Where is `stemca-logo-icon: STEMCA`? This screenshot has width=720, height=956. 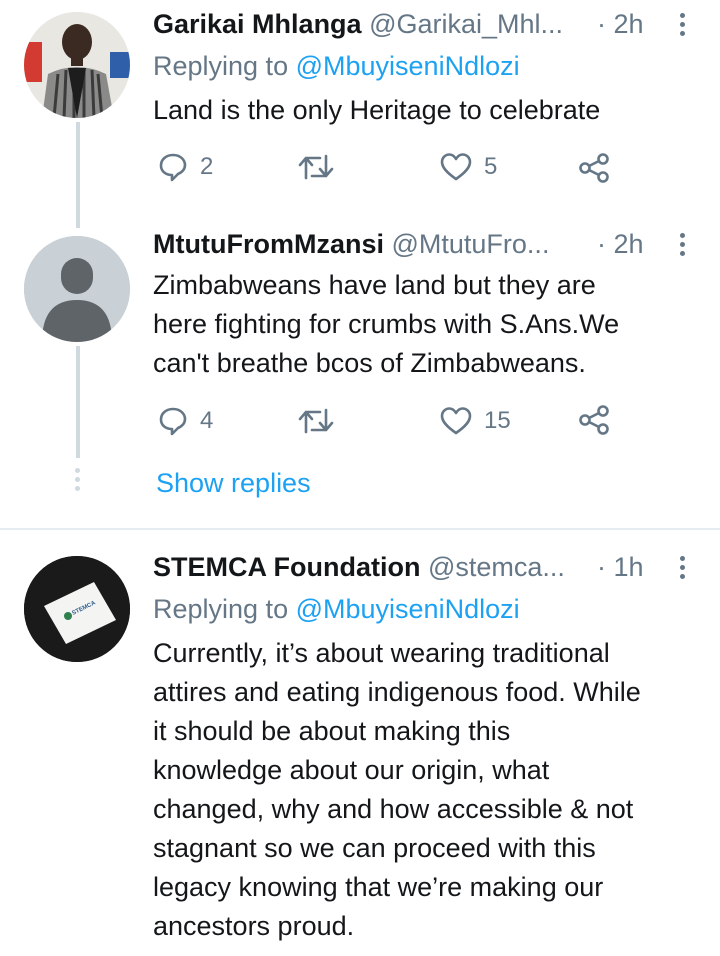 stemca-logo-icon: STEMCA is located at coordinates (77, 609).